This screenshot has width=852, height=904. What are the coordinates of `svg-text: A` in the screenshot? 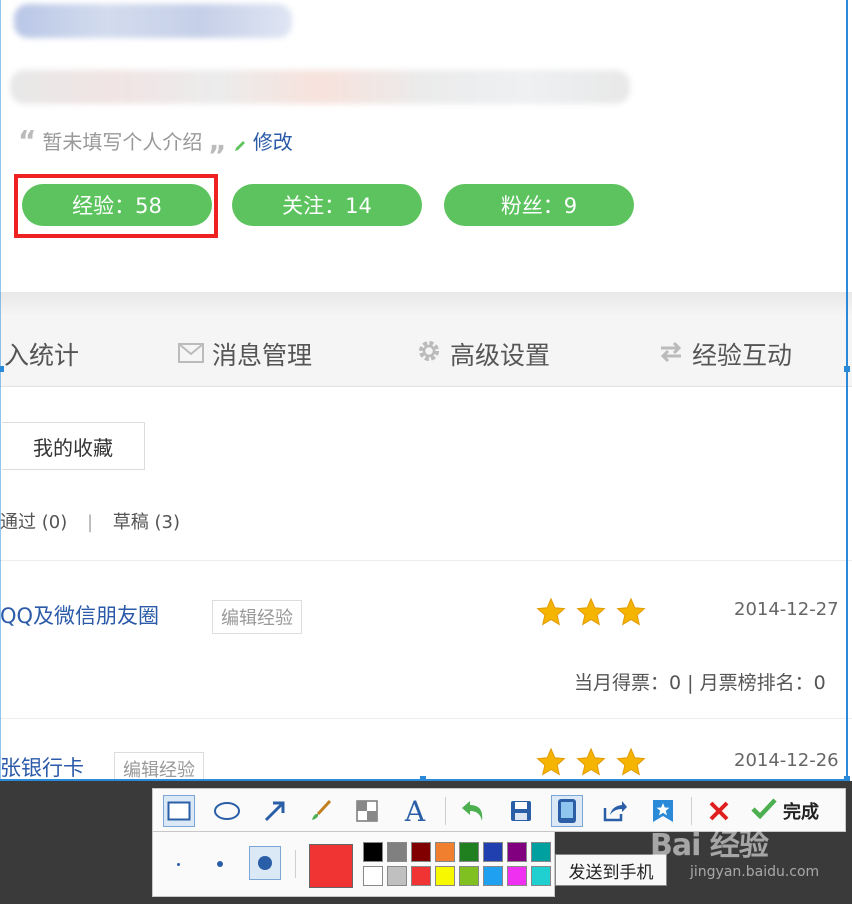 It's located at (415, 811).